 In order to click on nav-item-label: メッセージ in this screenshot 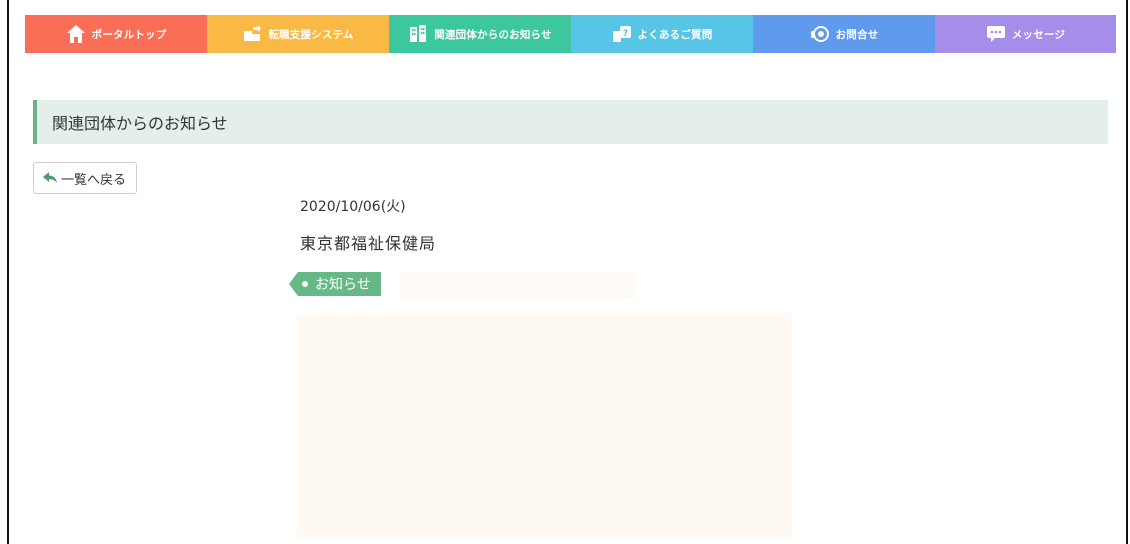, I will do `click(1038, 34)`.